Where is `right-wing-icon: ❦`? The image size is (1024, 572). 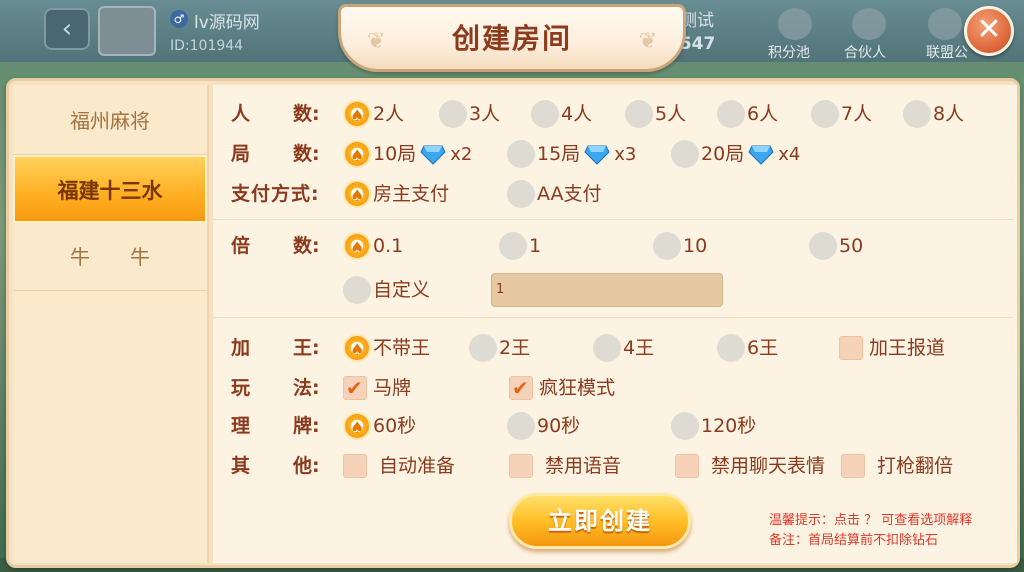
right-wing-icon: ❦ is located at coordinates (647, 41).